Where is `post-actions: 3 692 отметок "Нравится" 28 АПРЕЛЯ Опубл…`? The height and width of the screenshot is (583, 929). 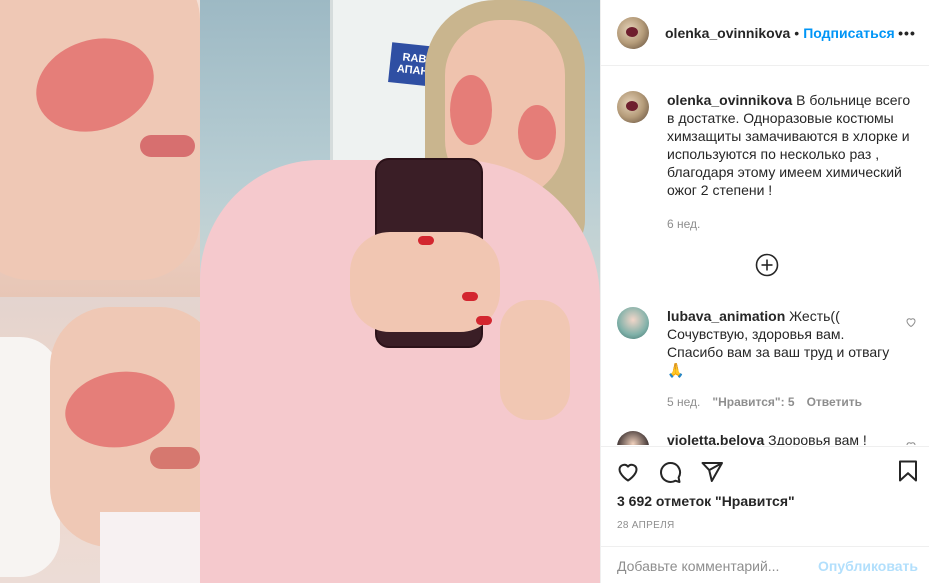
post-actions: 3 692 отметок "Нравится" 28 АПРЕЛЯ Опубл… is located at coordinates (765, 514).